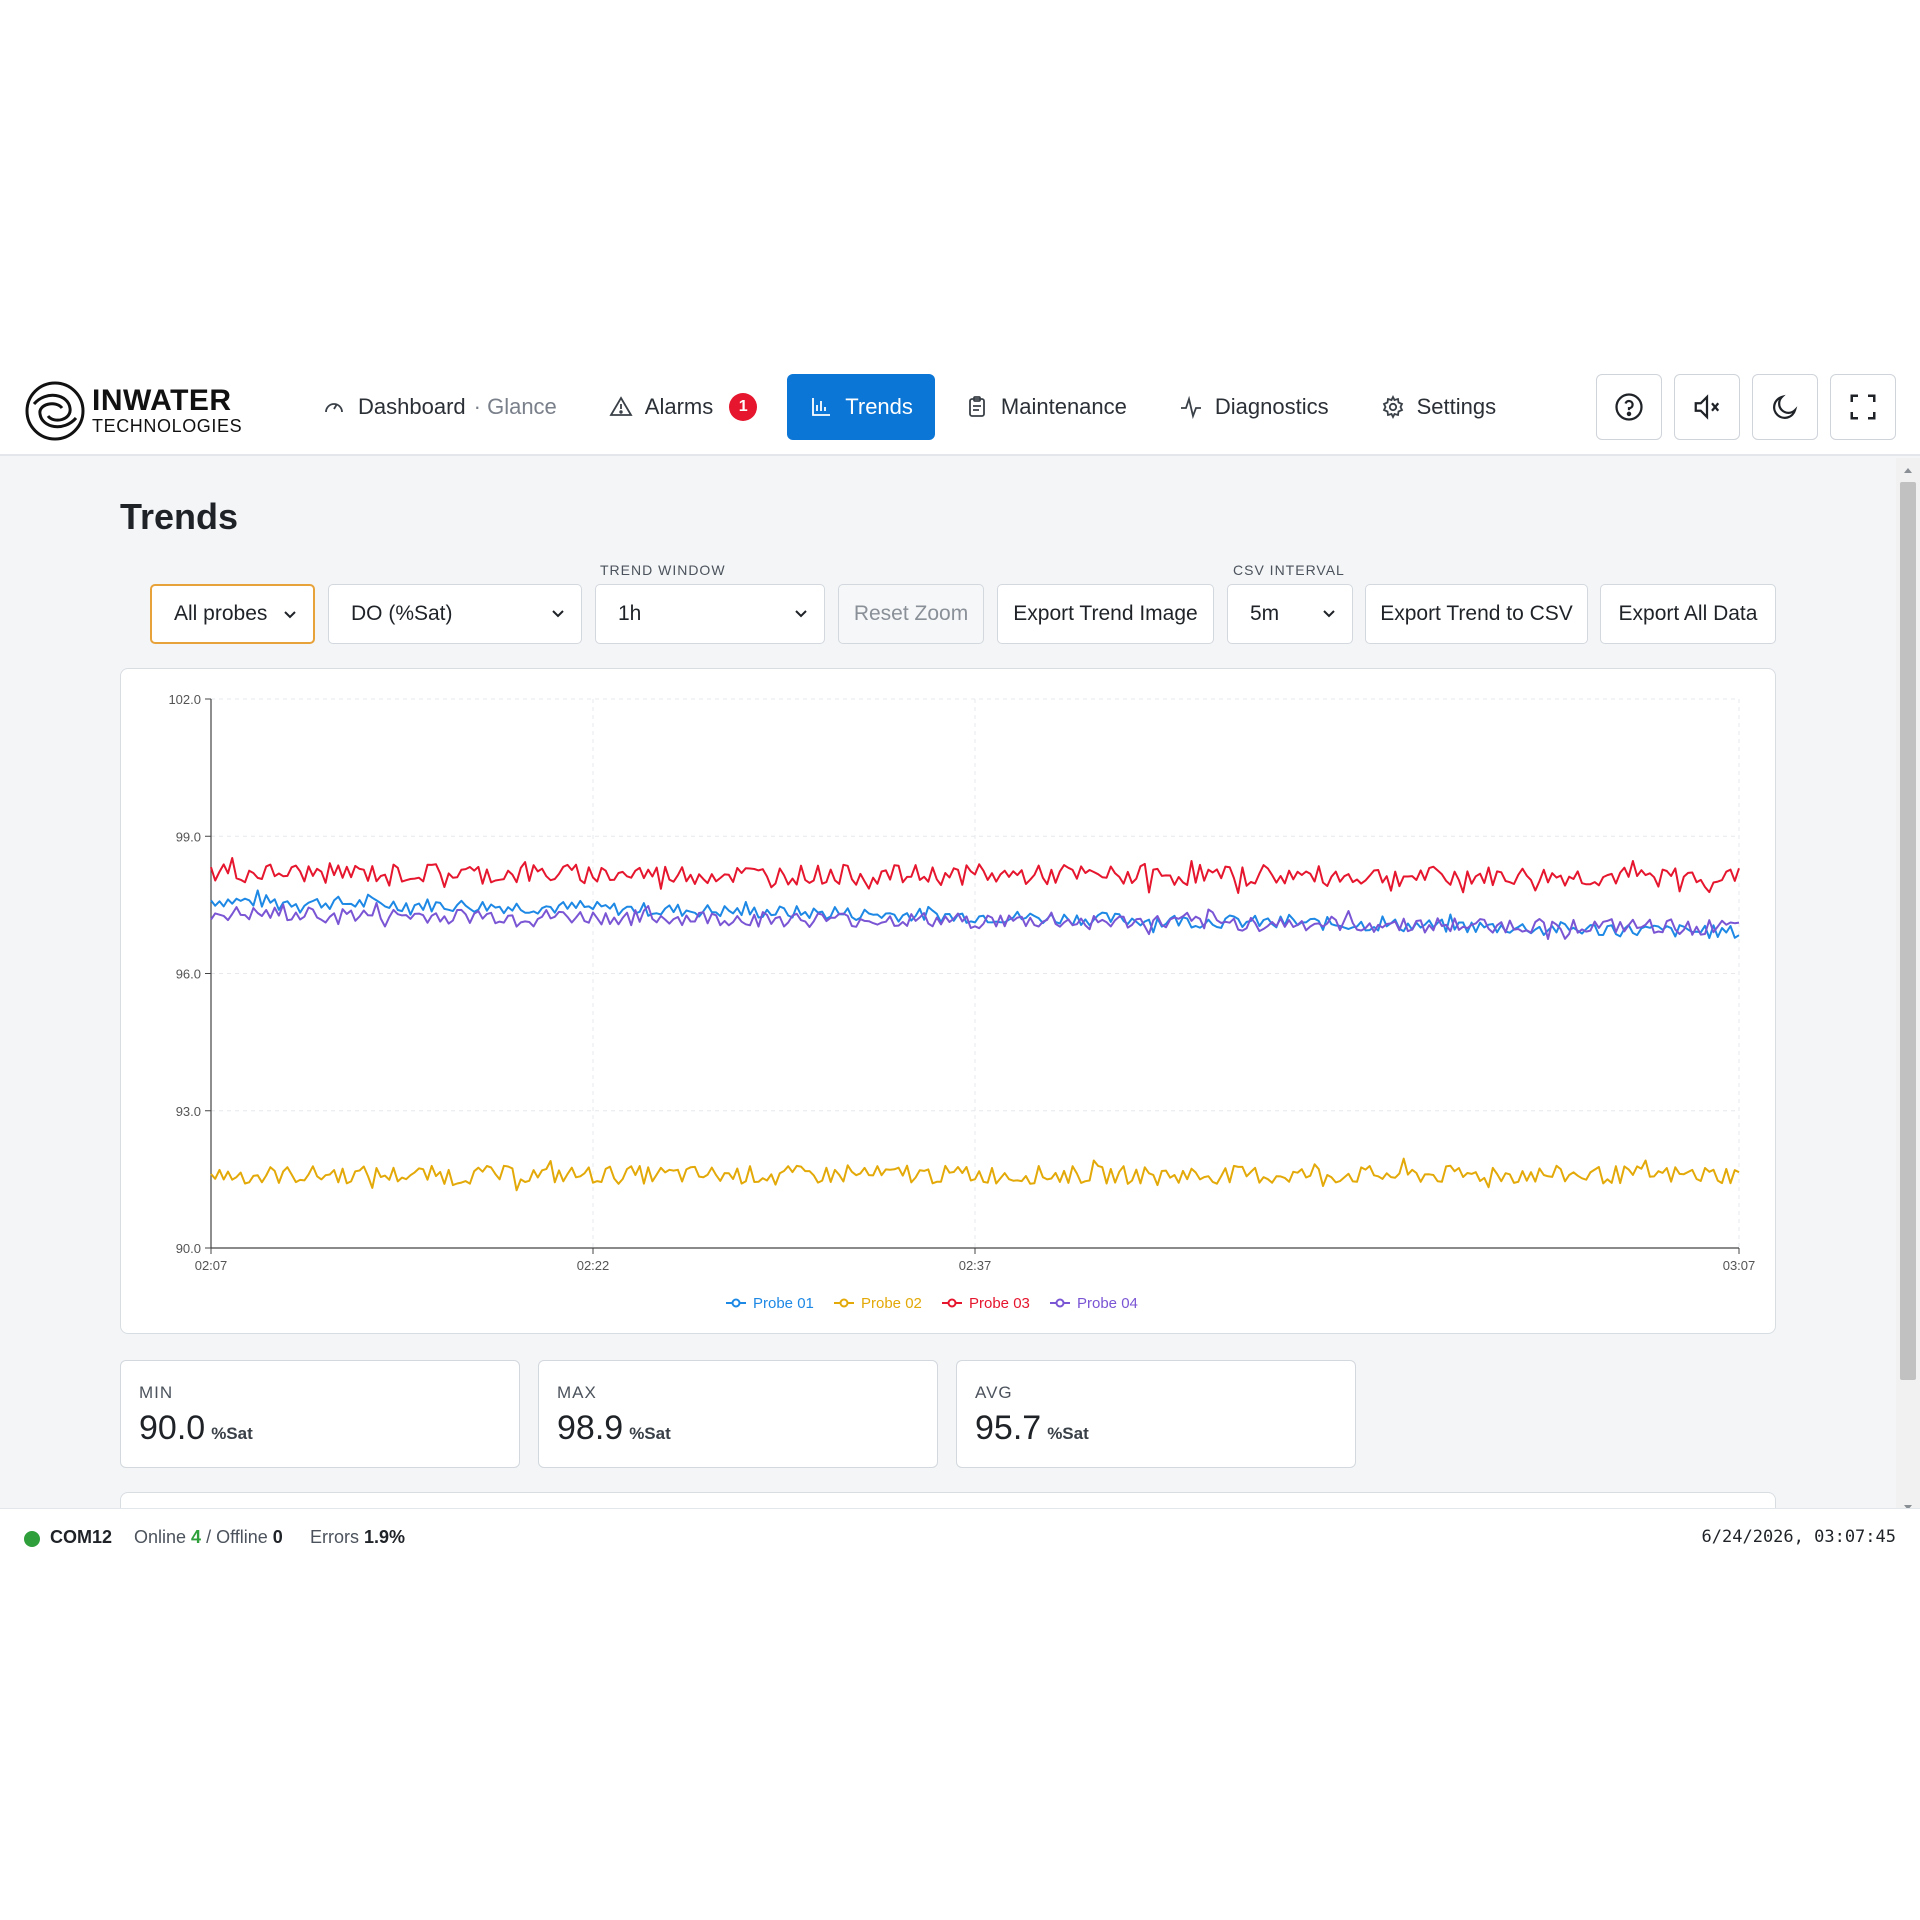 Image resolution: width=1920 pixels, height=1920 pixels. What do you see at coordinates (1289, 570) in the screenshot?
I see `csv-interval-label: CSV INTERVAL` at bounding box center [1289, 570].